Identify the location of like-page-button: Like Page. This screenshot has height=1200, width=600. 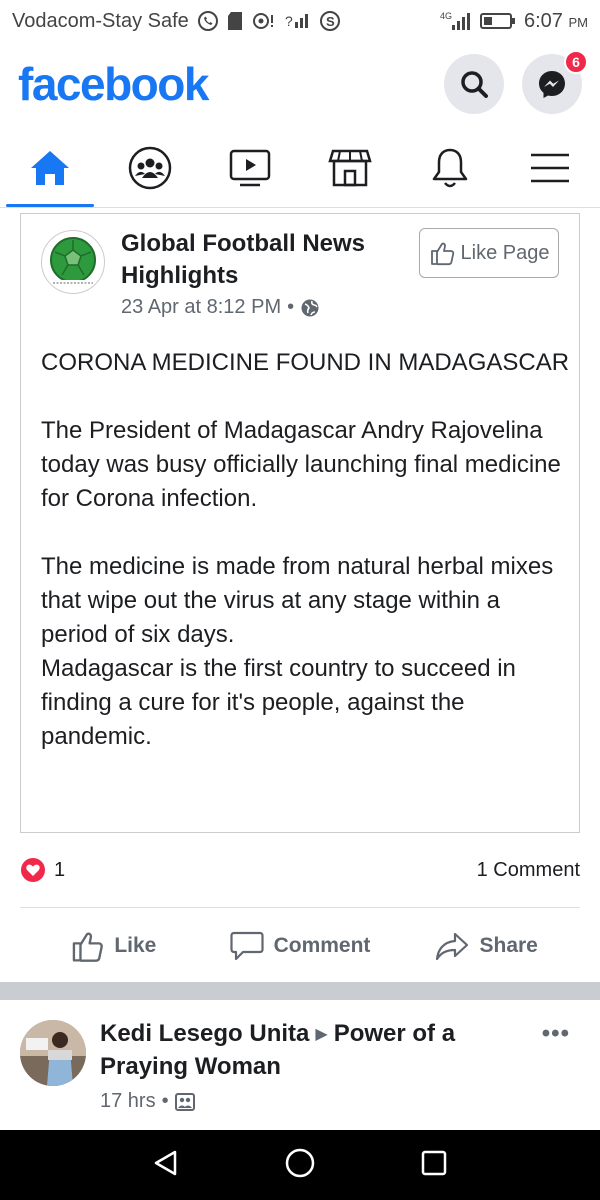
(489, 253).